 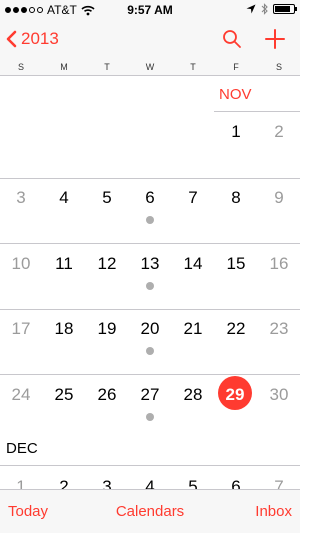 What do you see at coordinates (107, 198) in the screenshot?
I see `day-cell: 5` at bounding box center [107, 198].